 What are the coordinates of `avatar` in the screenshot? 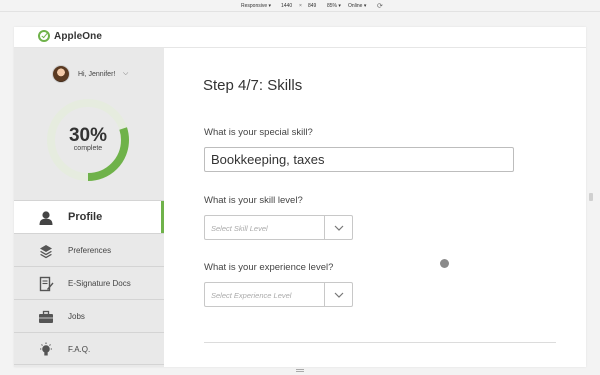 It's located at (61, 74).